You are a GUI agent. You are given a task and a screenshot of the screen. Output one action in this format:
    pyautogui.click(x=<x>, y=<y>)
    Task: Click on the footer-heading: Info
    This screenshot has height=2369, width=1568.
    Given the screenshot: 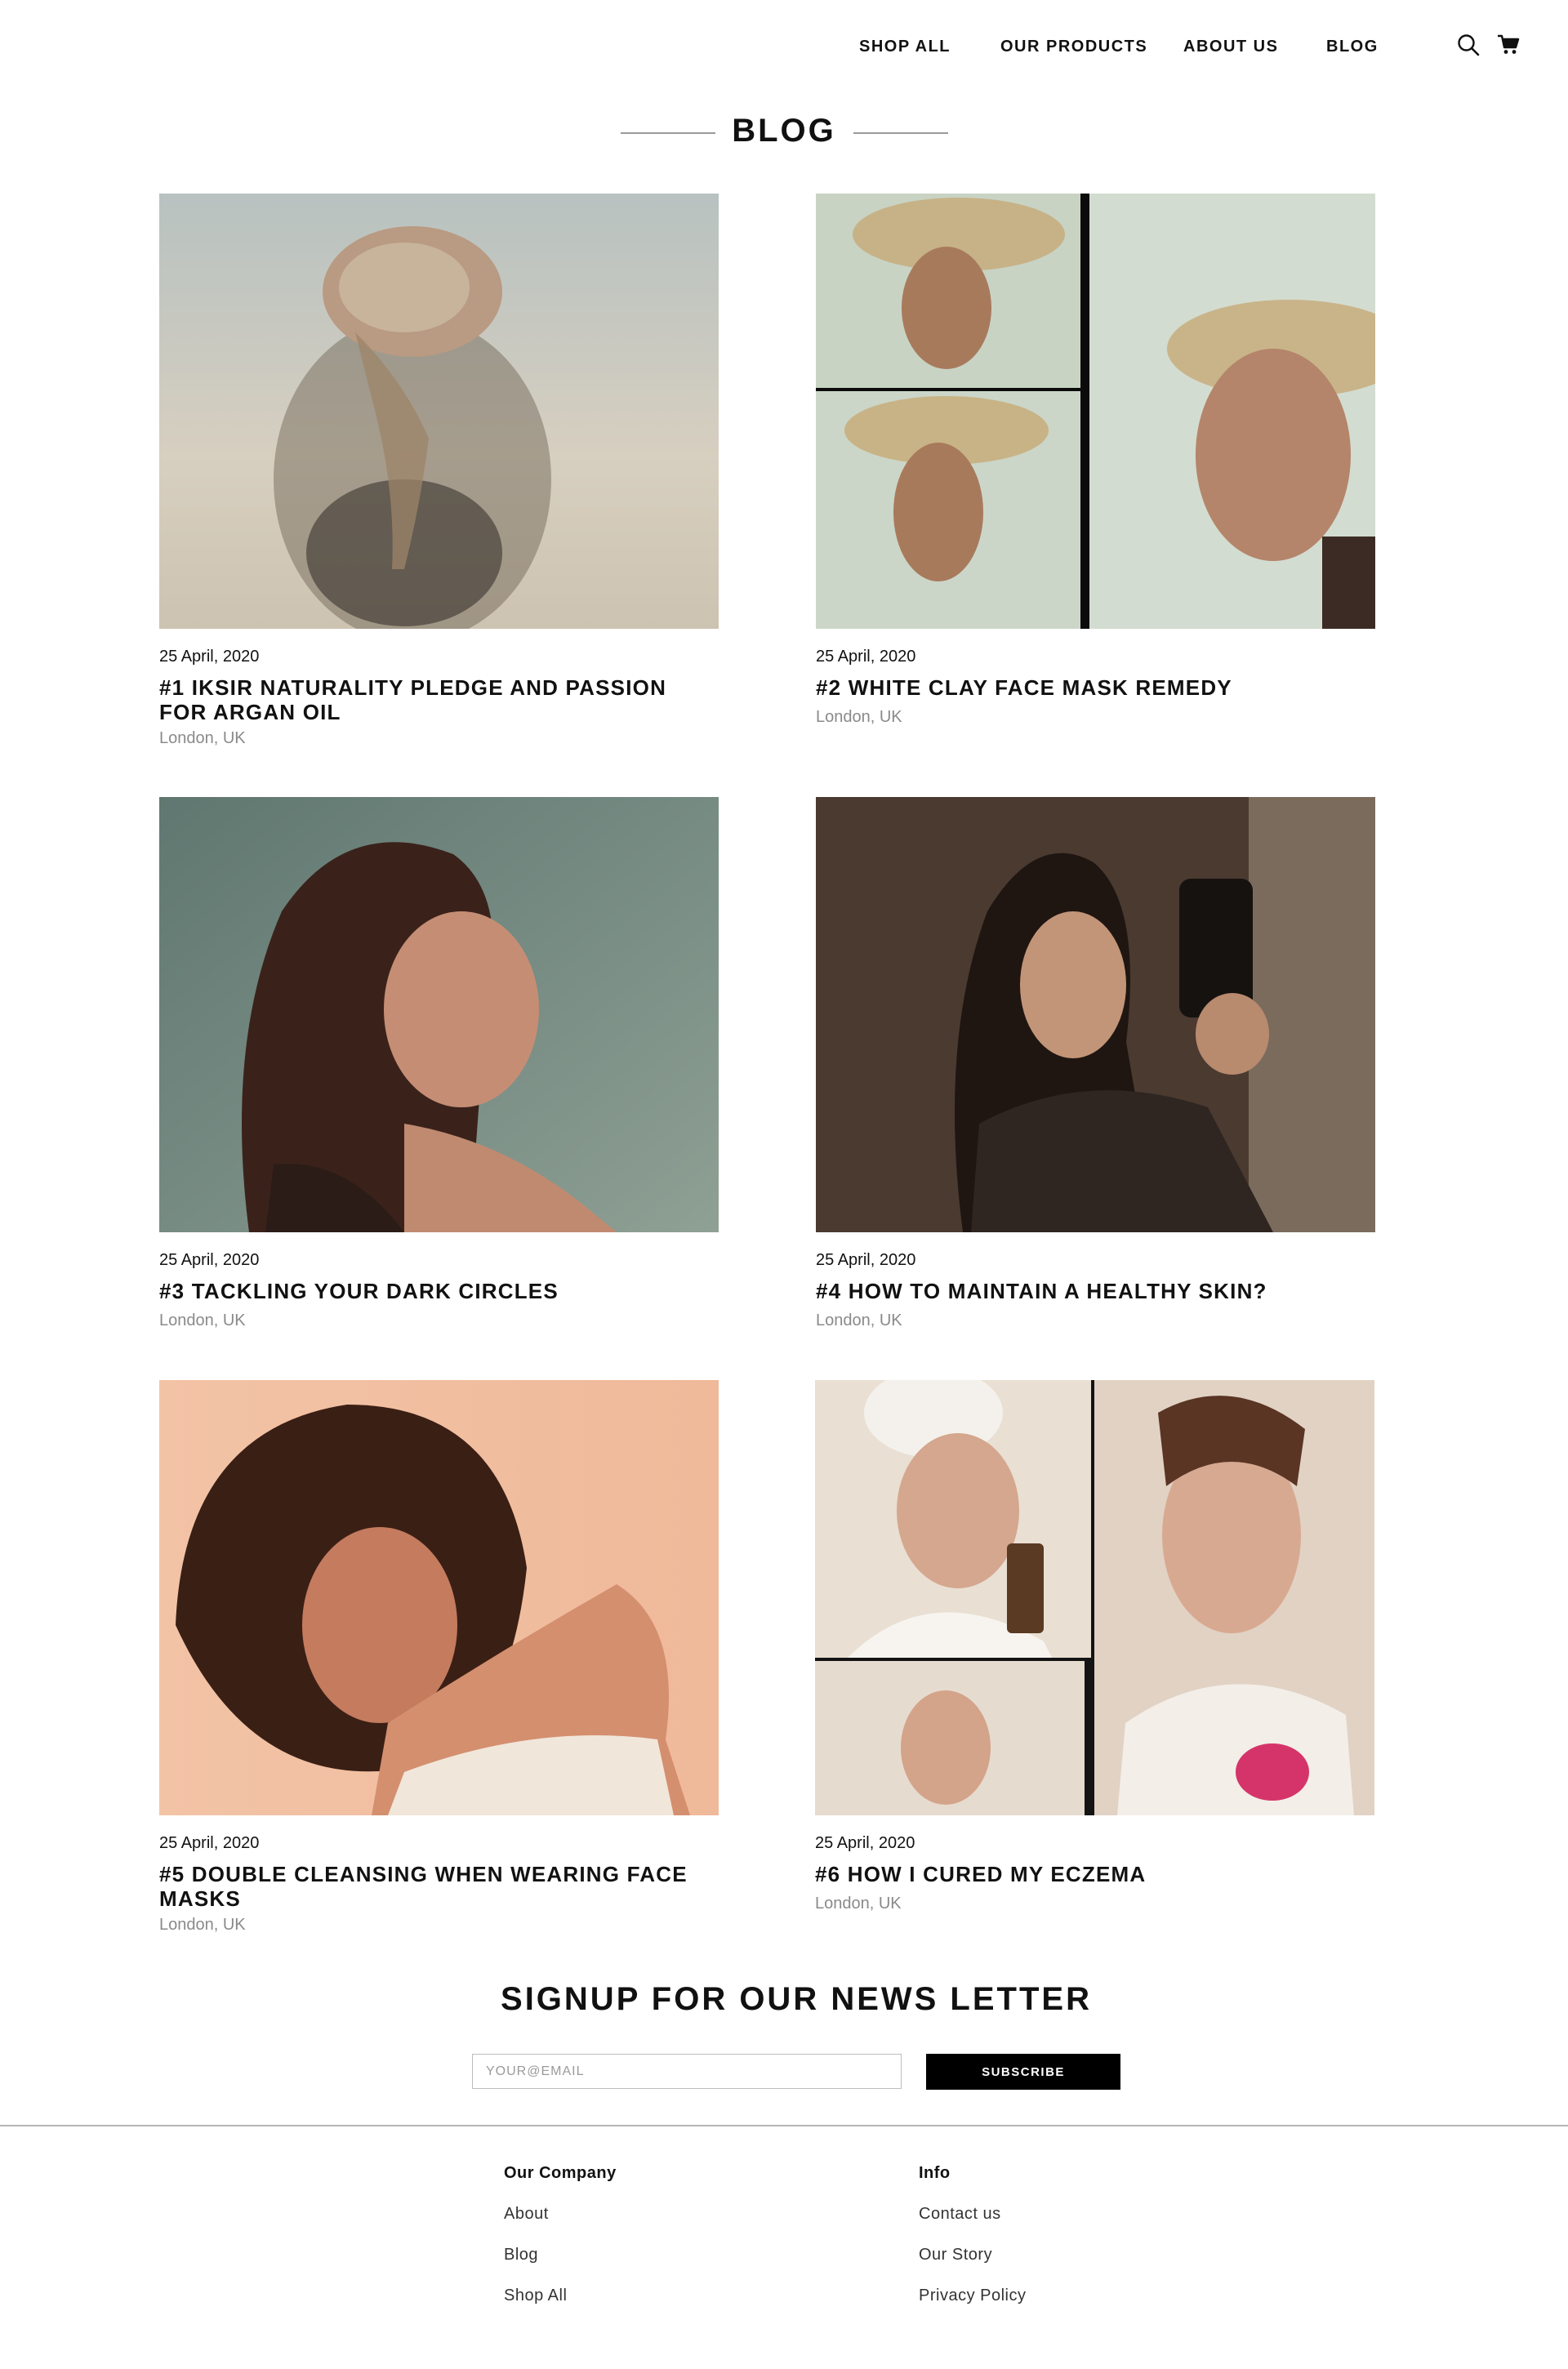 What is the action you would take?
    pyautogui.click(x=935, y=2173)
    